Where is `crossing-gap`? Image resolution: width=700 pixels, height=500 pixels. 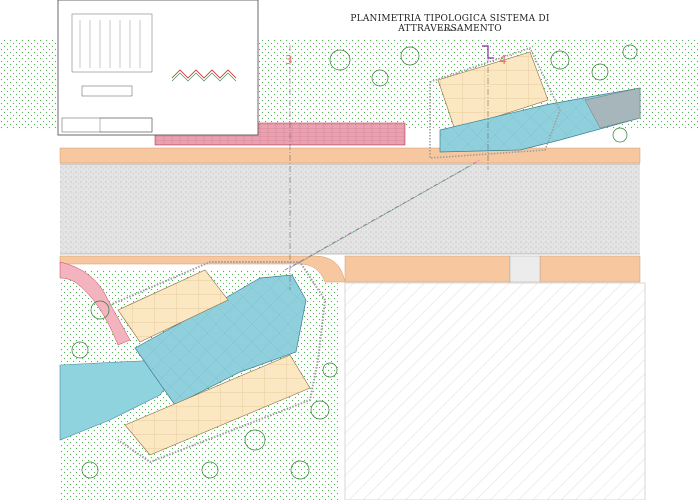
crossing-gap is located at coordinates (525, 269).